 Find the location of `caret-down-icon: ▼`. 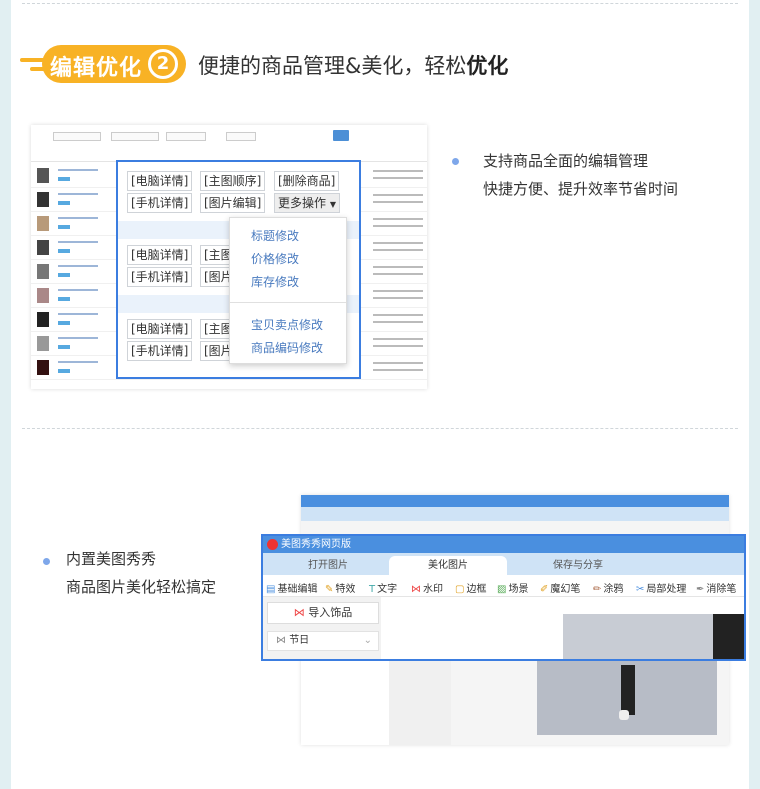

caret-down-icon: ▼ is located at coordinates (332, 204).